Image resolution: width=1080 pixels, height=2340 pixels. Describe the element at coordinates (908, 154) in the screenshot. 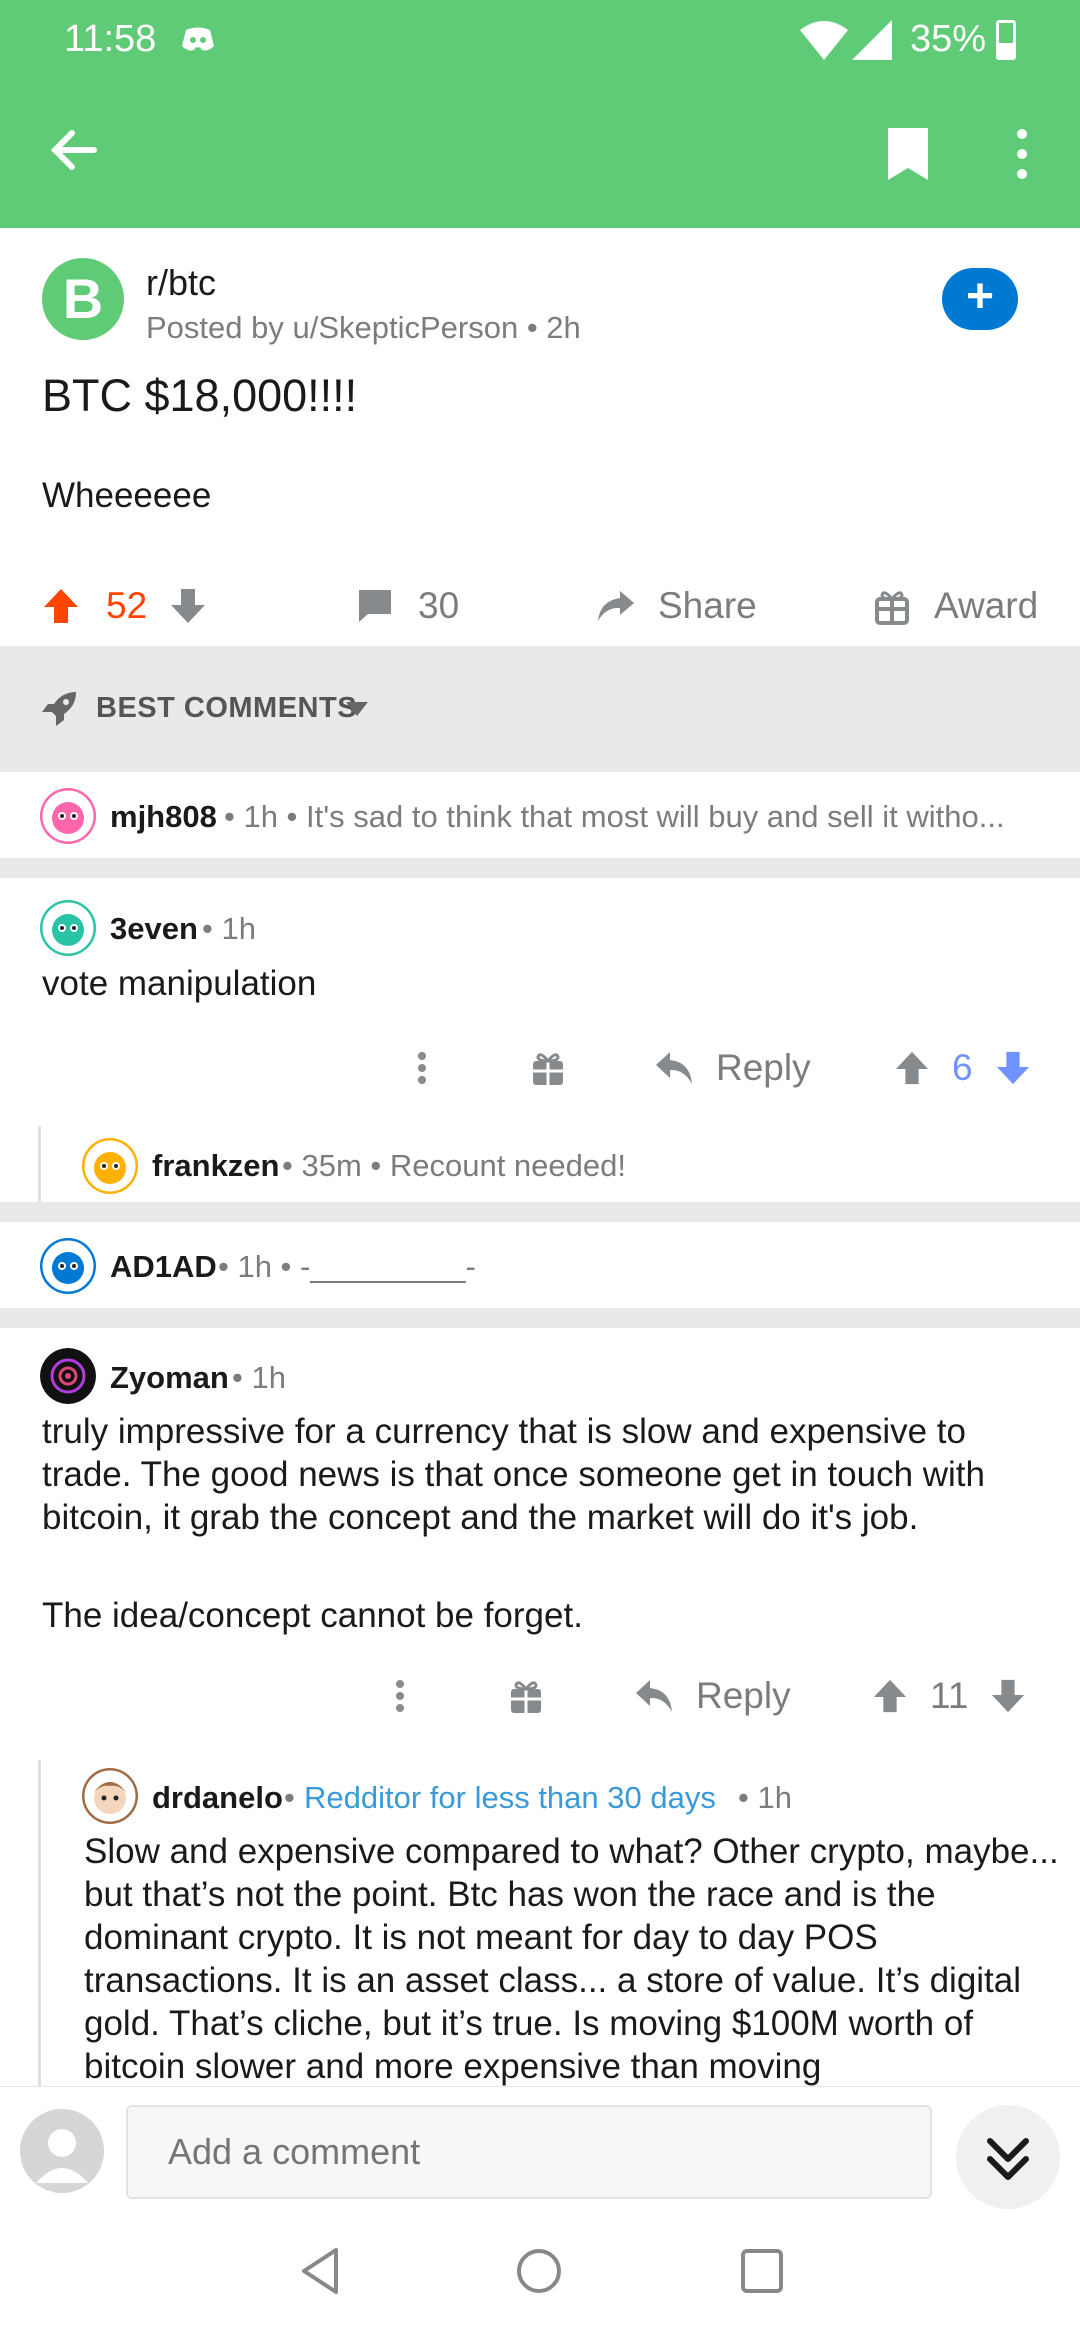

I see `bookmark-icon` at that location.